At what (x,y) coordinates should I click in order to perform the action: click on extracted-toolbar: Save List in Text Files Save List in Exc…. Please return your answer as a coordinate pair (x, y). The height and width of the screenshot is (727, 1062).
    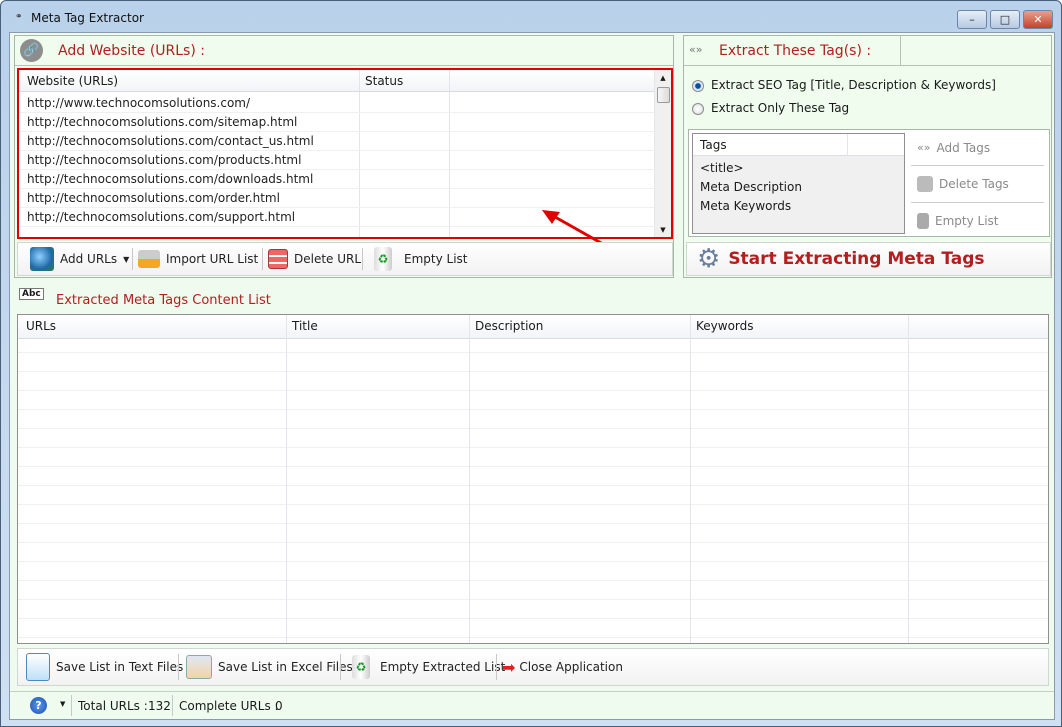
    Looking at the image, I should click on (533, 667).